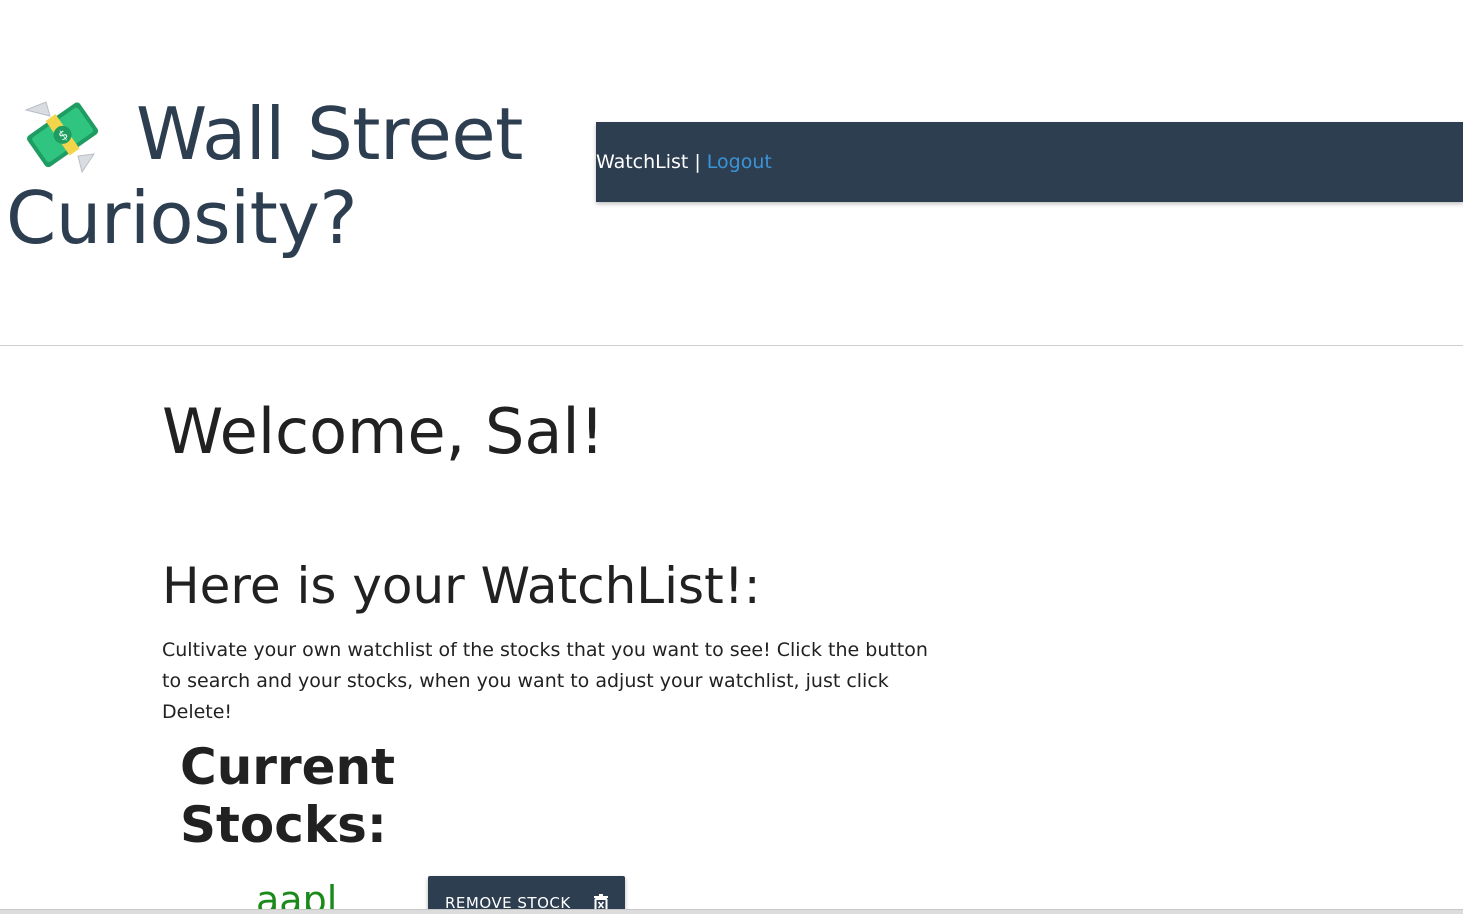 This screenshot has width=1463, height=914. What do you see at coordinates (731, 911) in the screenshot?
I see `horizontal-scrollbar` at bounding box center [731, 911].